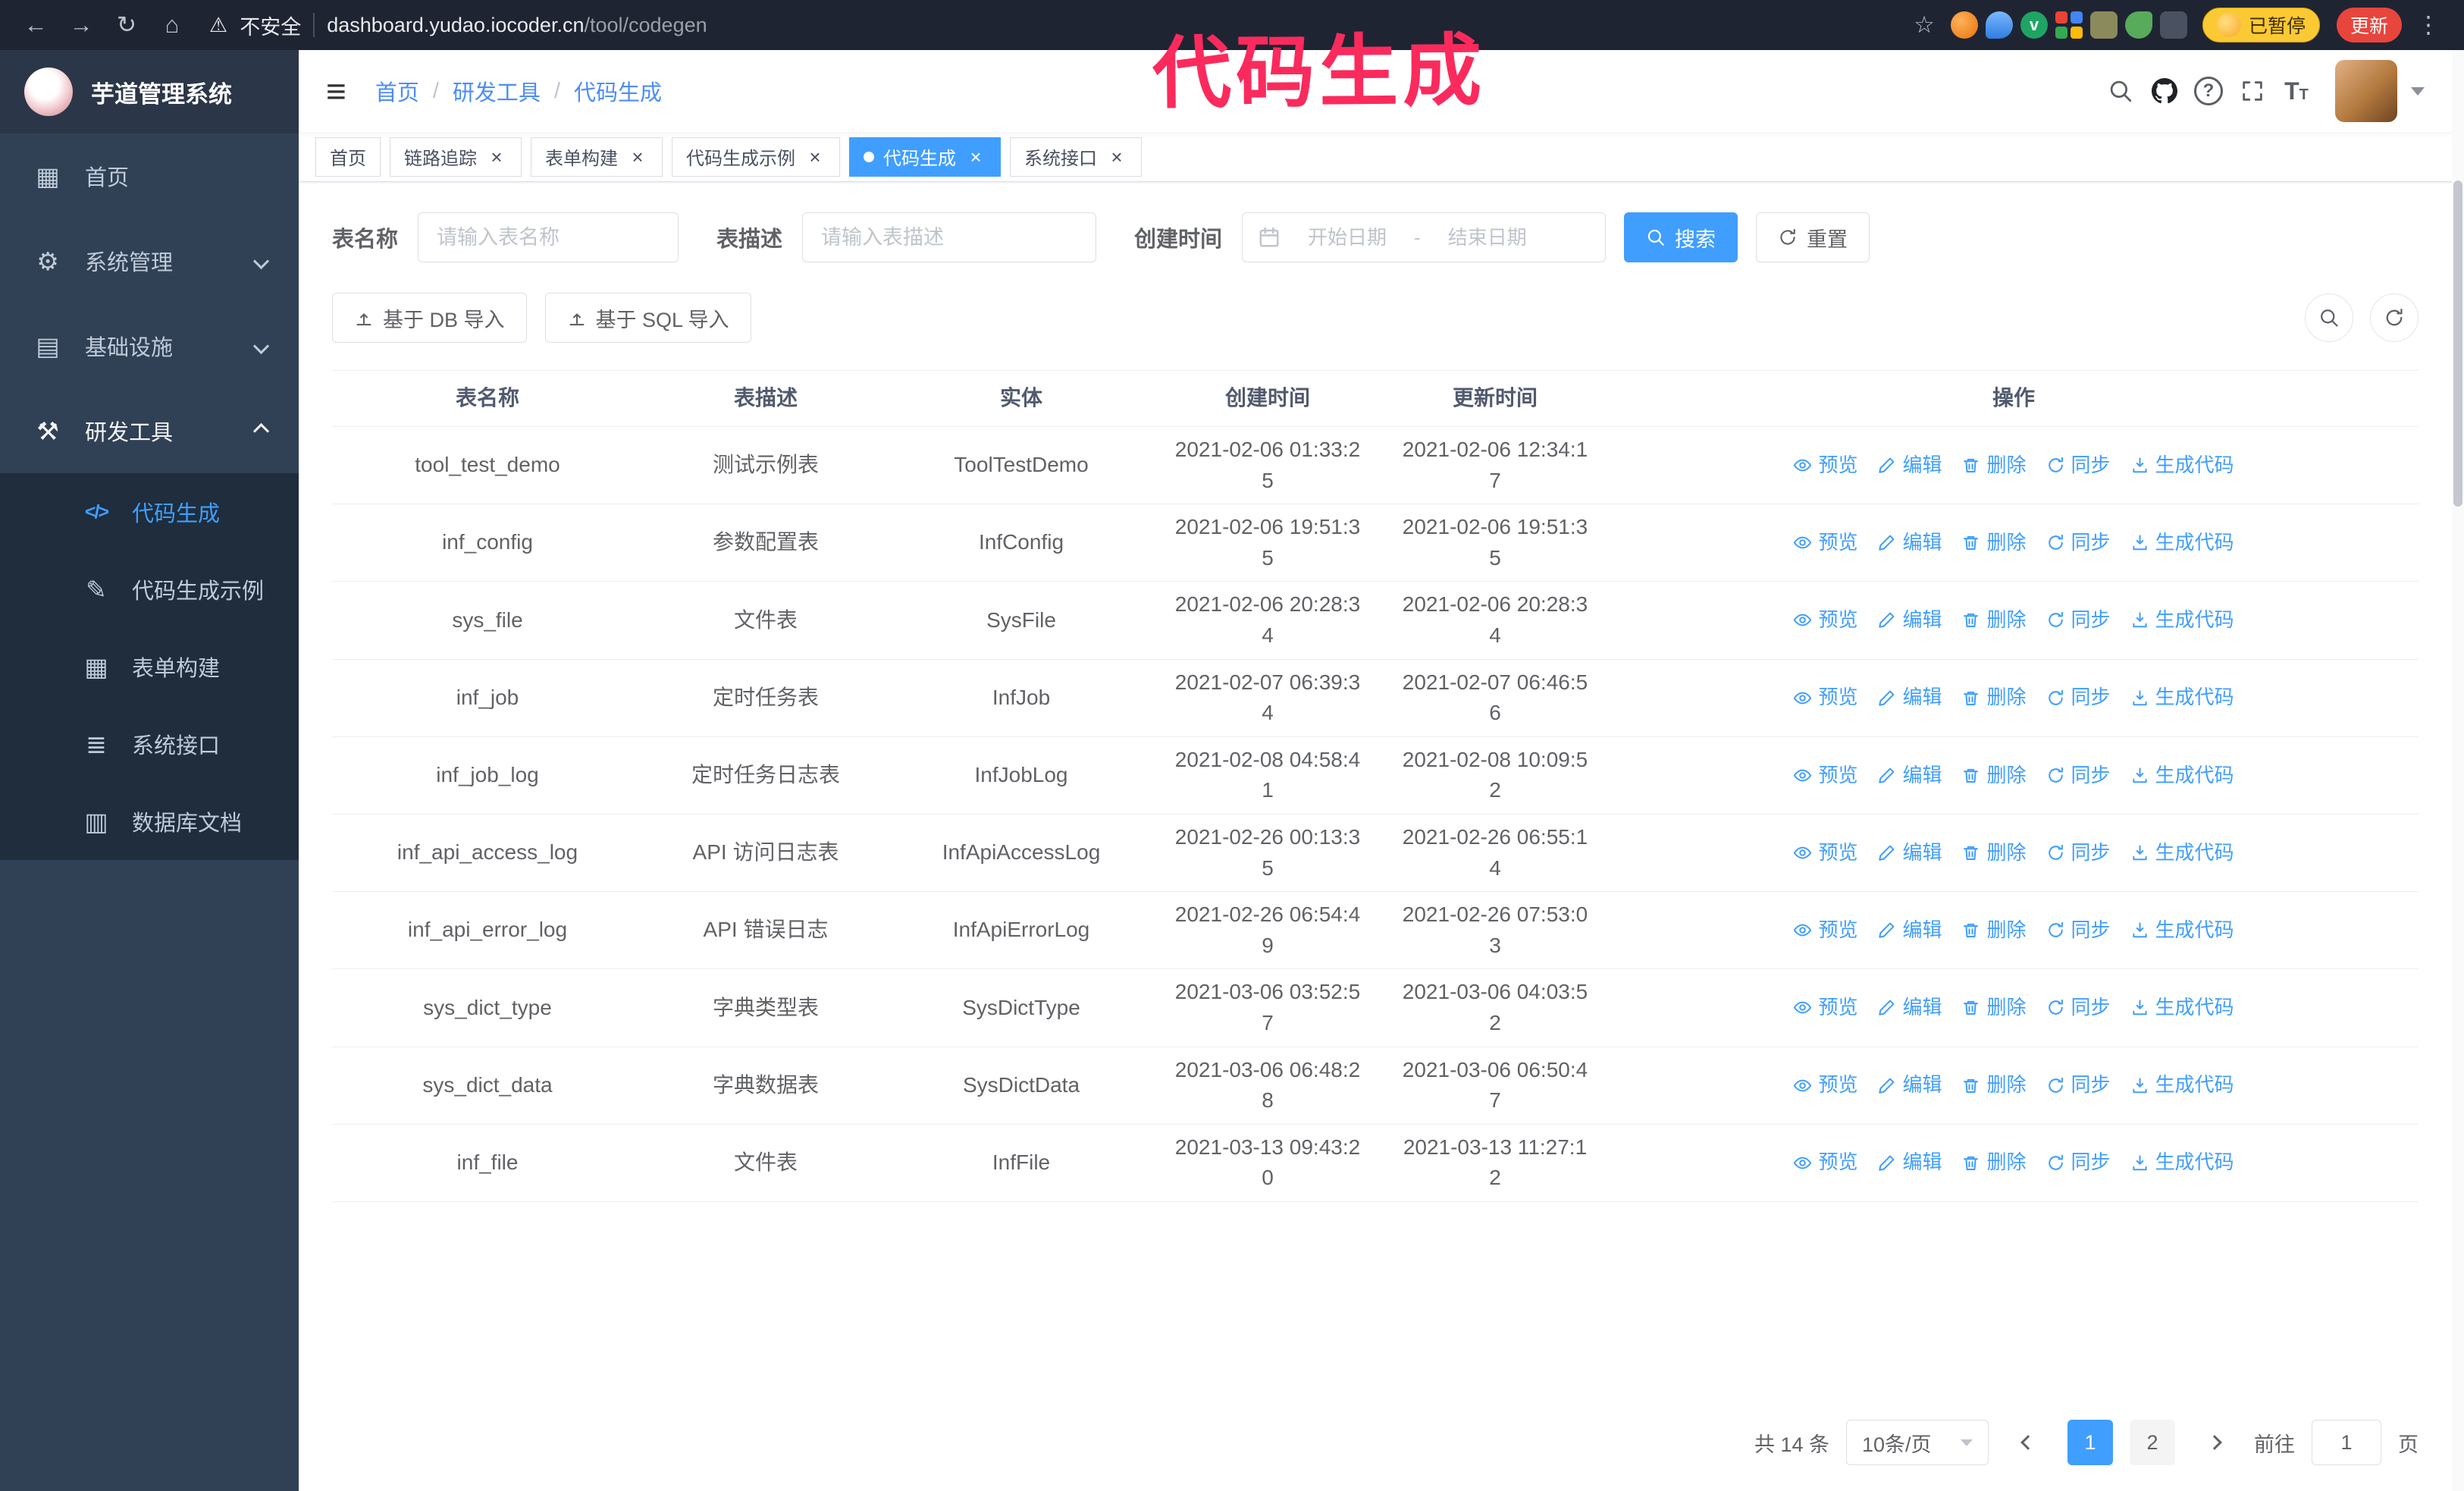  What do you see at coordinates (2034, 25) in the screenshot?
I see `extension-icon: v` at bounding box center [2034, 25].